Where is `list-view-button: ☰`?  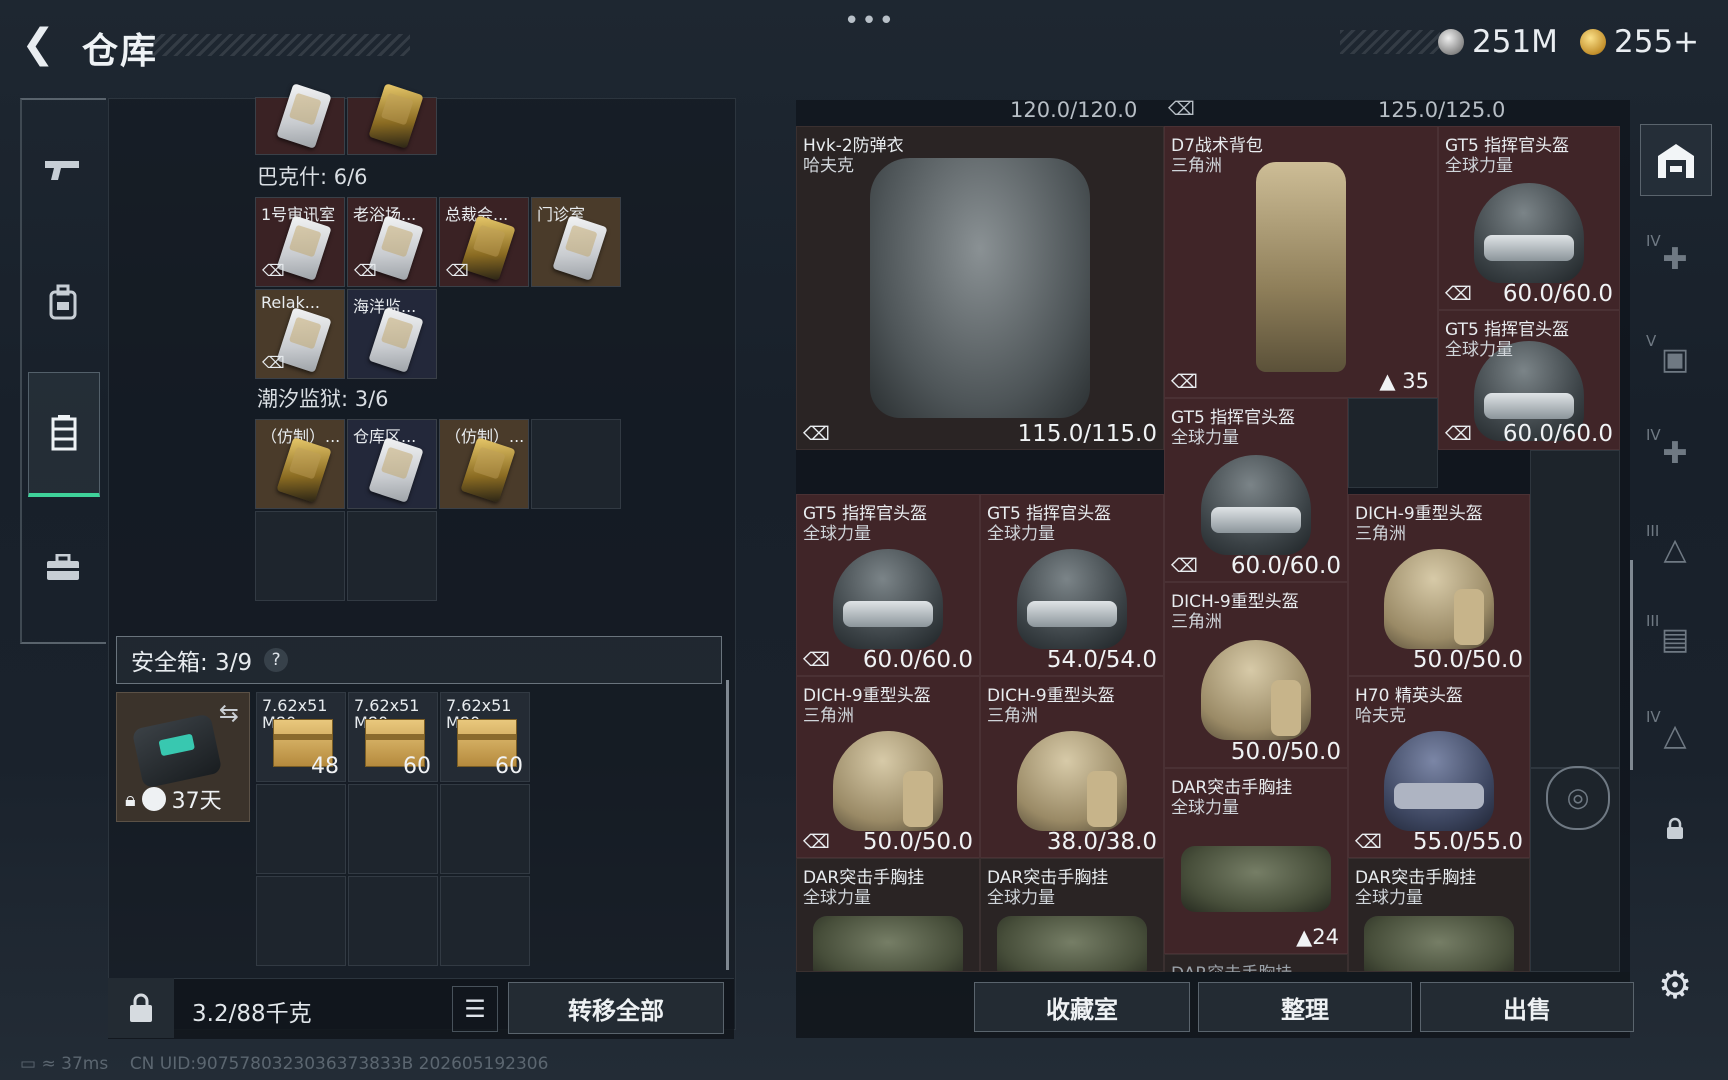
list-view-button: ☰ is located at coordinates (475, 1009).